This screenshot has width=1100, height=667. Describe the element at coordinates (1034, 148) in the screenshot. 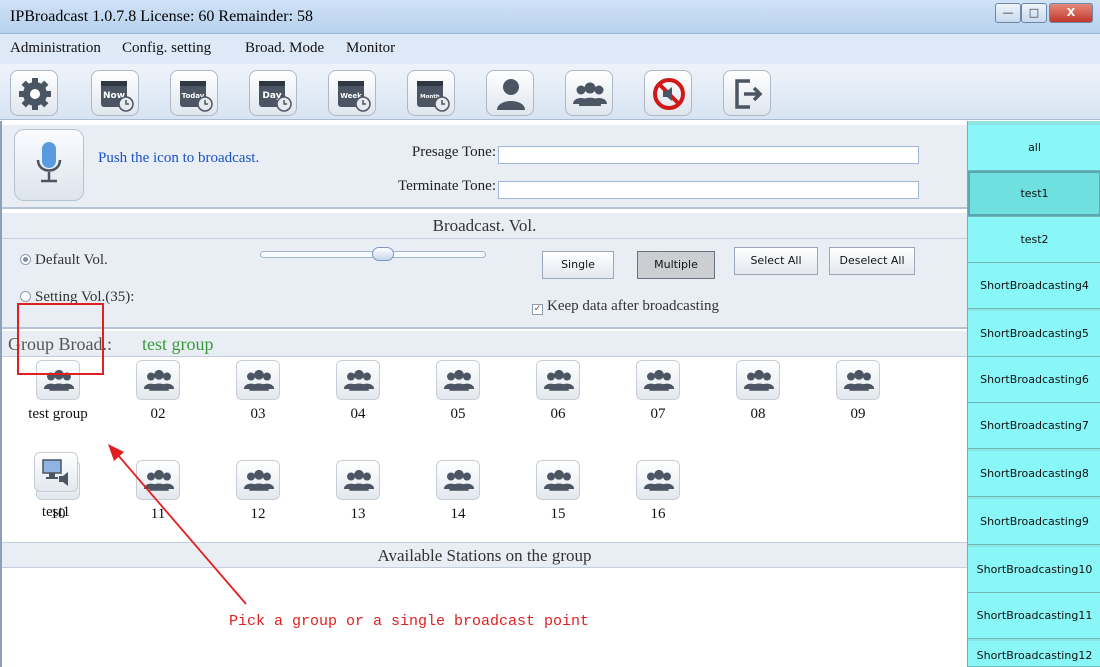

I see `sidebar-item: all` at that location.